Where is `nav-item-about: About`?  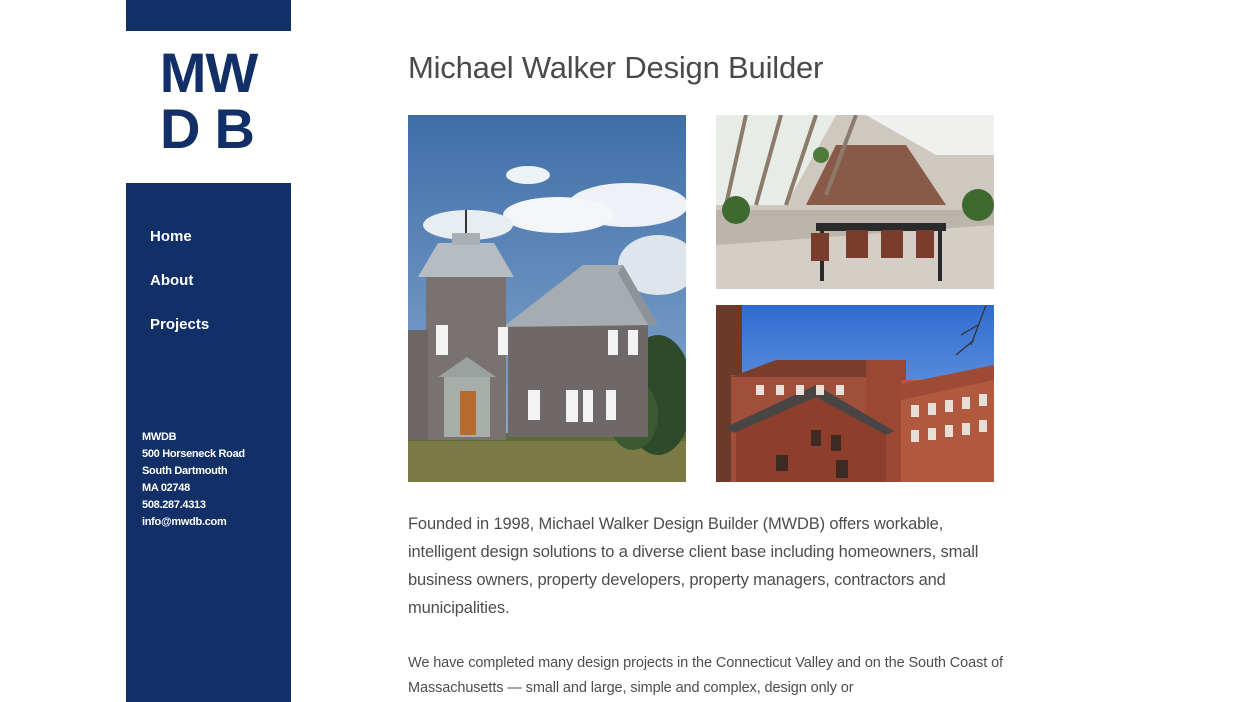
nav-item-about: About is located at coordinates (171, 280).